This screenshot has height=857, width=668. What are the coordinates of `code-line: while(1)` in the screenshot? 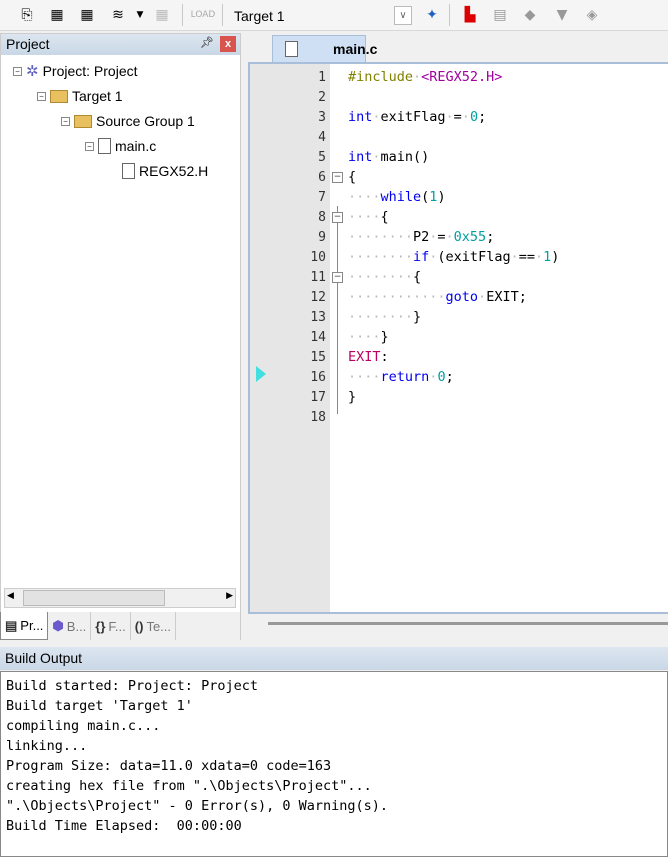 It's located at (397, 197).